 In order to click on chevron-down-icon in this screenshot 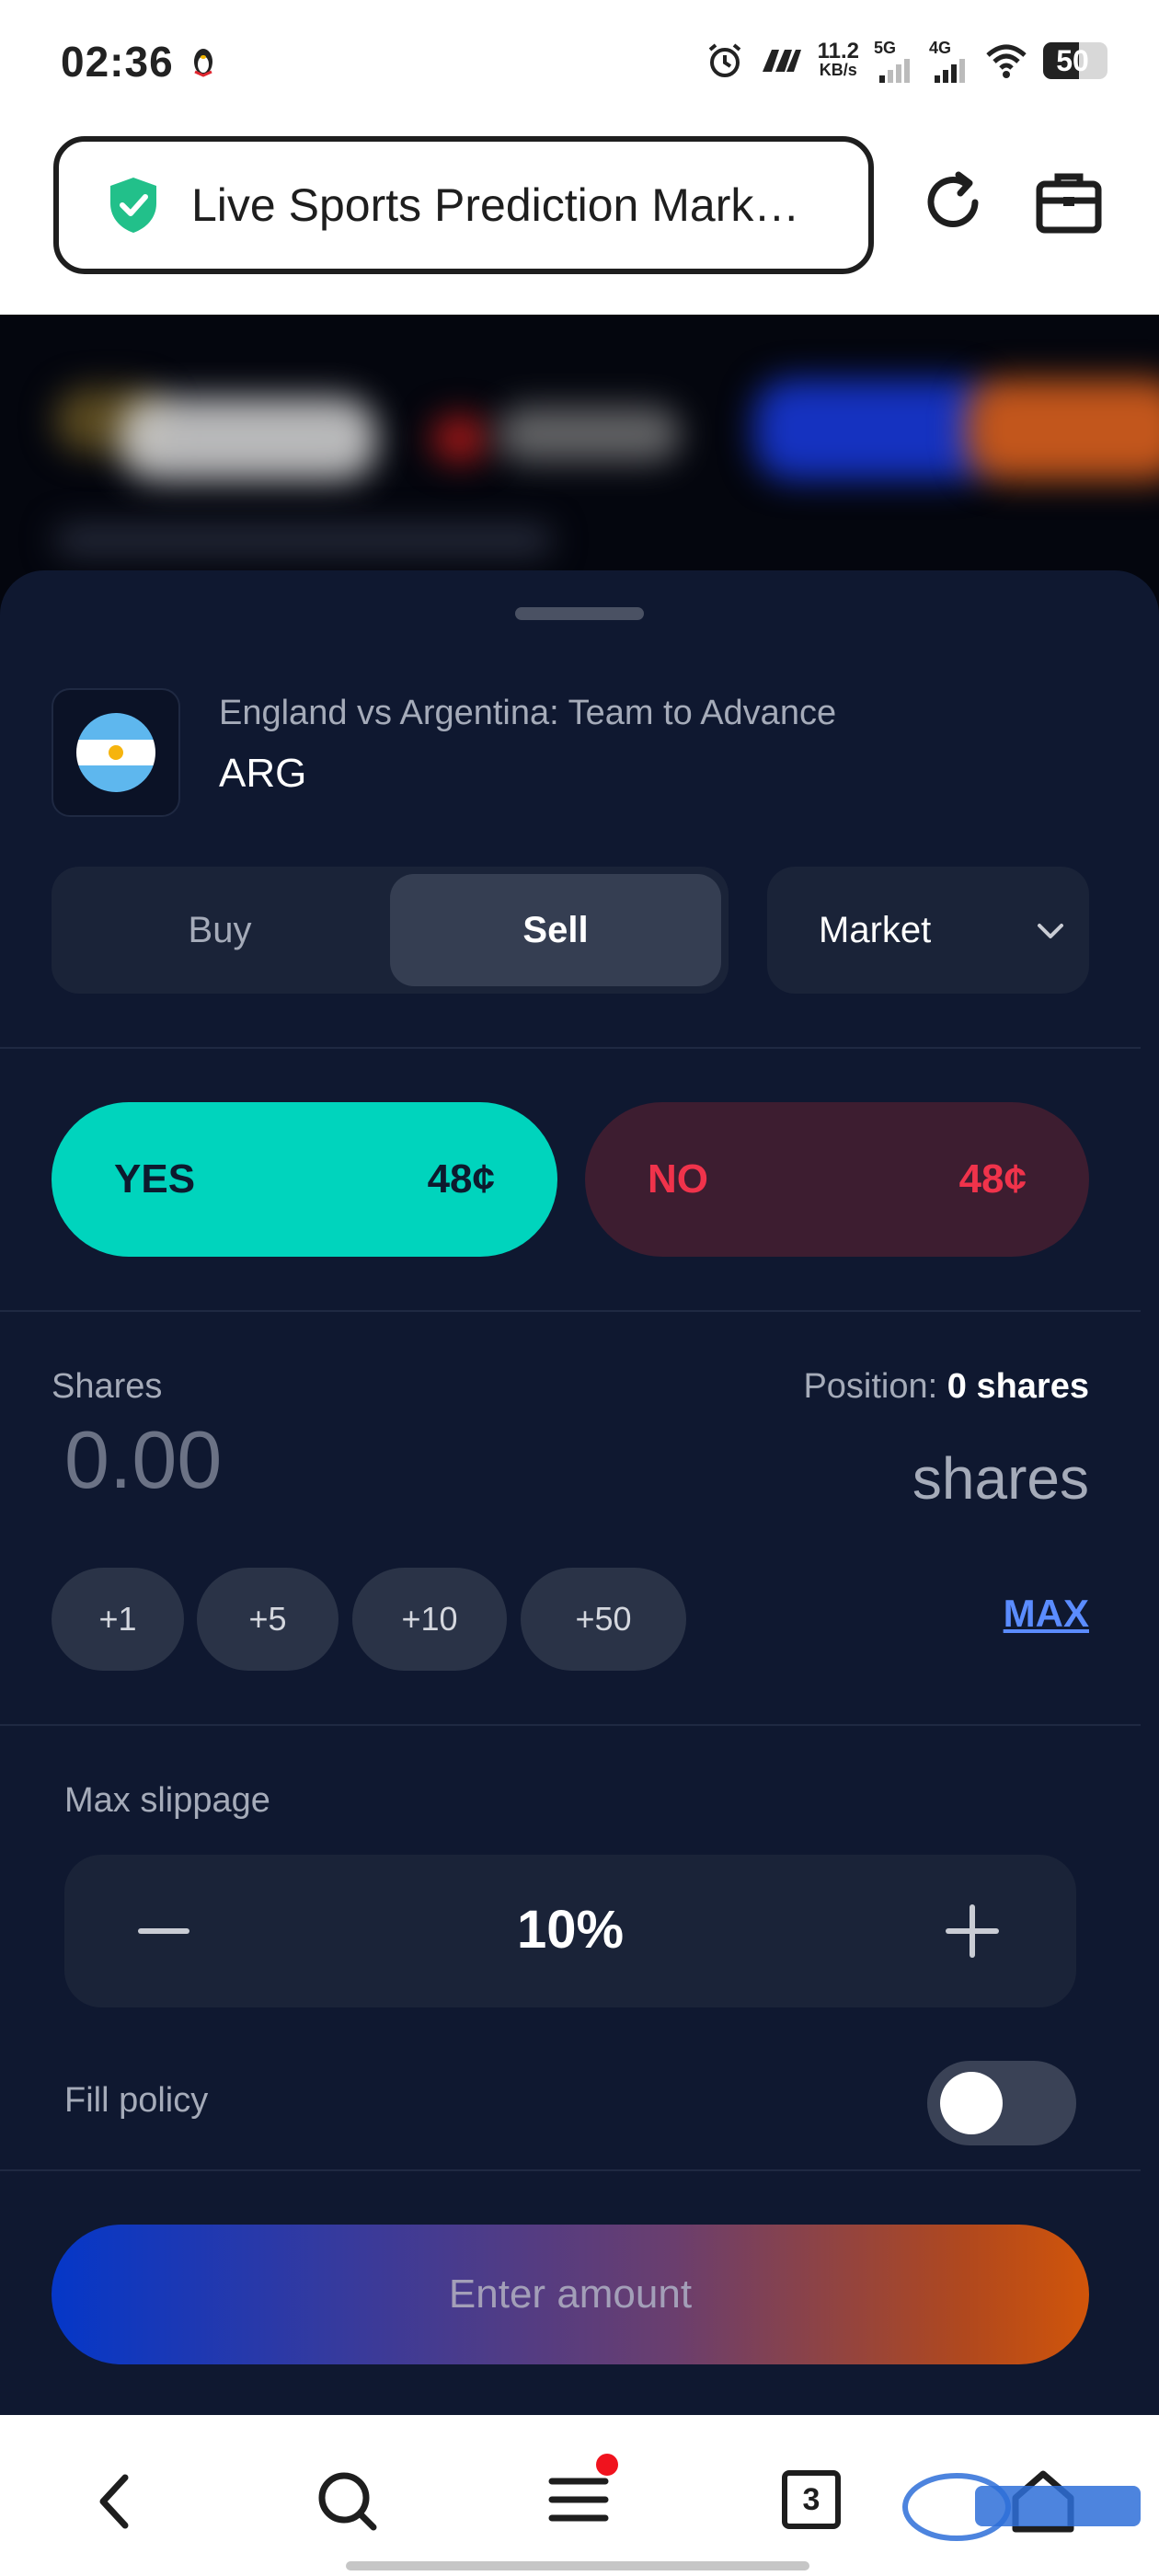, I will do `click(1050, 931)`.